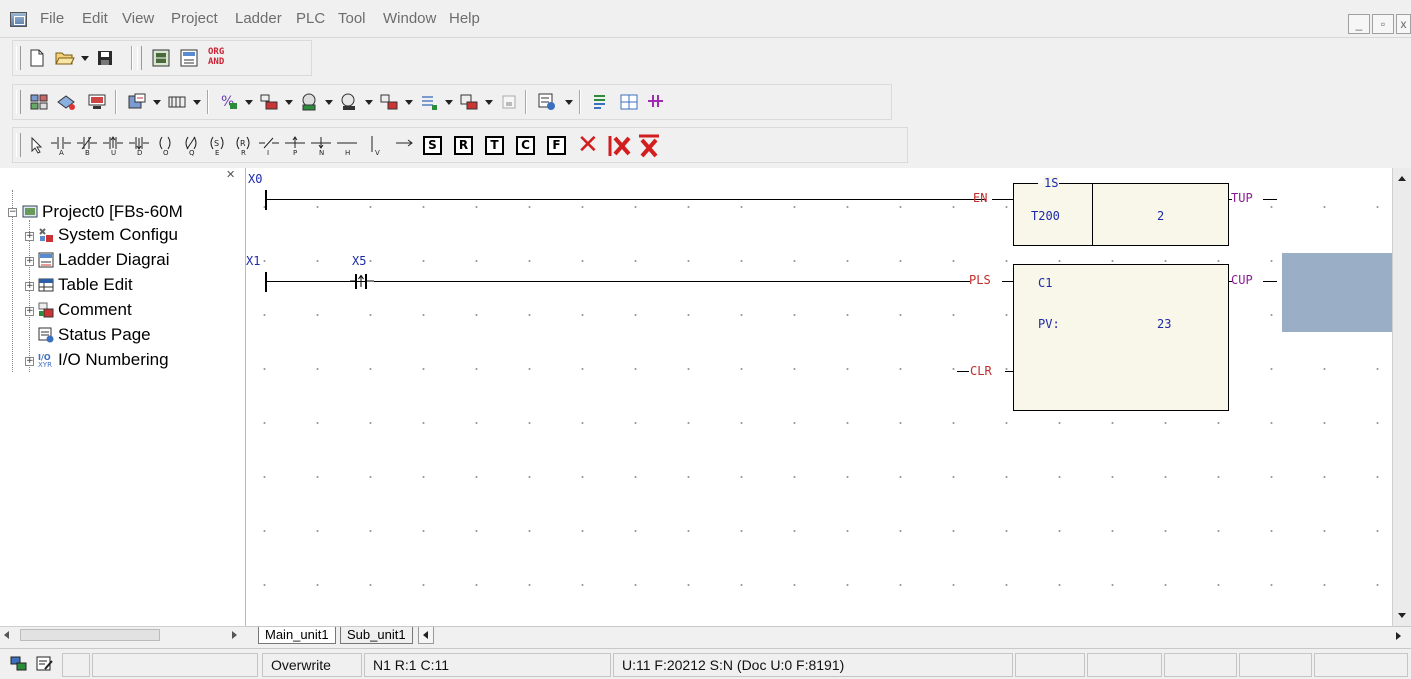 This screenshot has width=1411, height=679. Describe the element at coordinates (194, 18) in the screenshot. I see `menu-project: Project` at that location.